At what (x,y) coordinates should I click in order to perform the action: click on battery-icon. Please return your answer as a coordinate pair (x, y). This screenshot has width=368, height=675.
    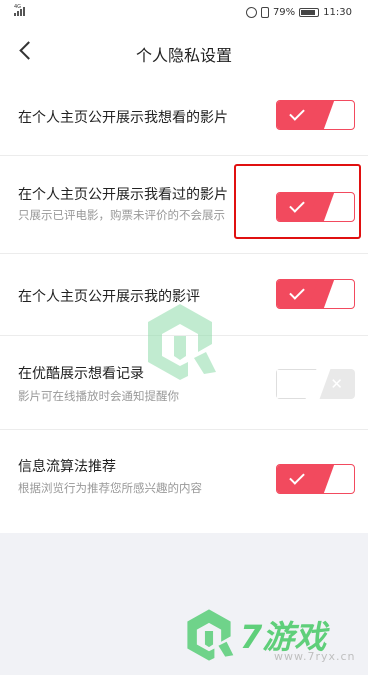
    Looking at the image, I should click on (309, 12).